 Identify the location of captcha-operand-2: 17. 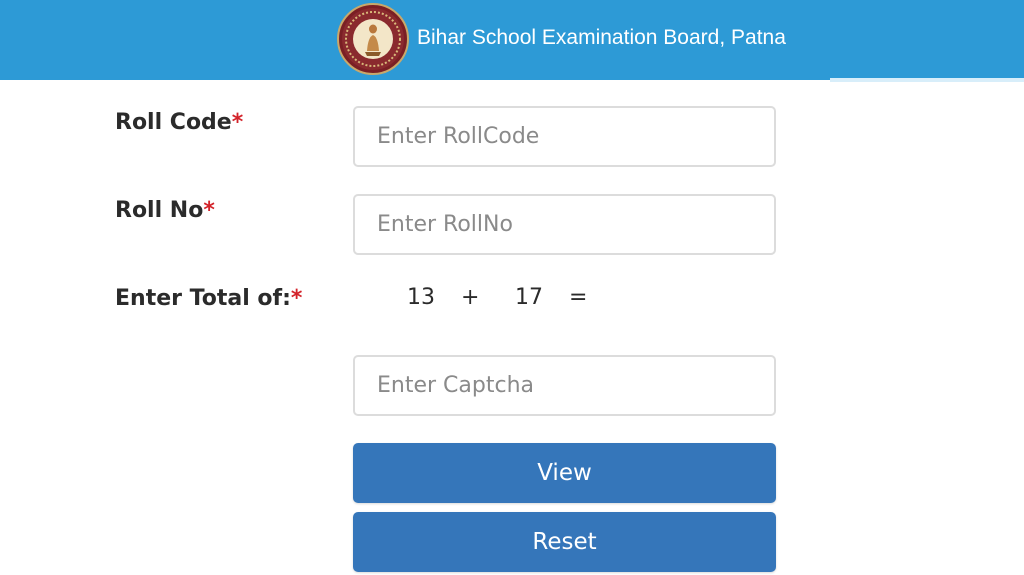
(529, 297).